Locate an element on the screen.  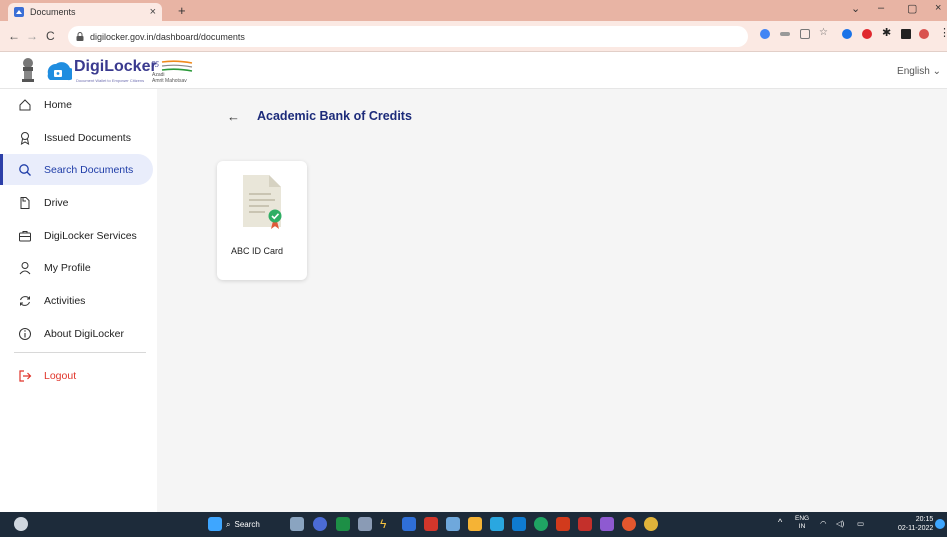
document-card-abc-id: ABC ID Card is located at coordinates (262, 220).